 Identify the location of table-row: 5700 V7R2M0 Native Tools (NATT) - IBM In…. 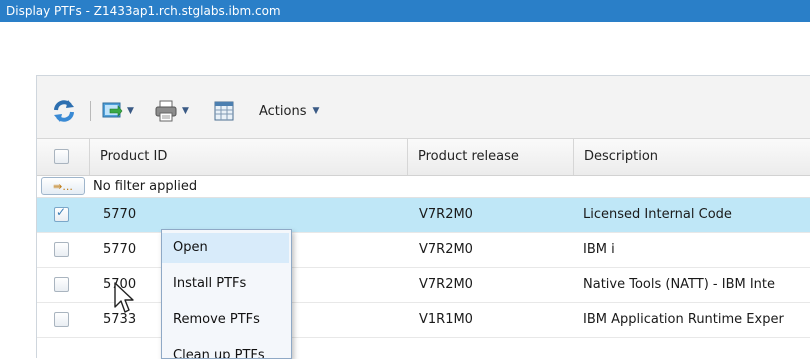
(423, 285).